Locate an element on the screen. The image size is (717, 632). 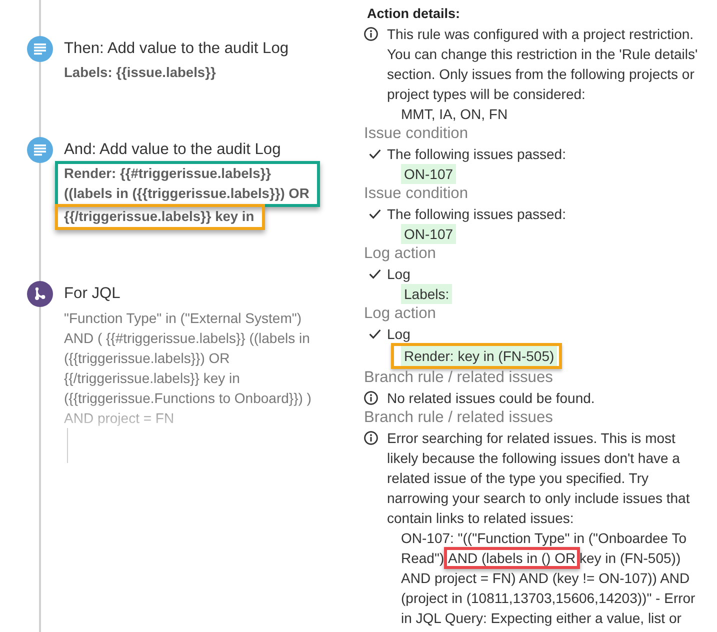
message-text: Error searching for related issues. This is most likely because the following issues don't have a related issue of the type you specified. Try narrowing your search to only include issues that contain links to related issues: is located at coordinates (539, 478).